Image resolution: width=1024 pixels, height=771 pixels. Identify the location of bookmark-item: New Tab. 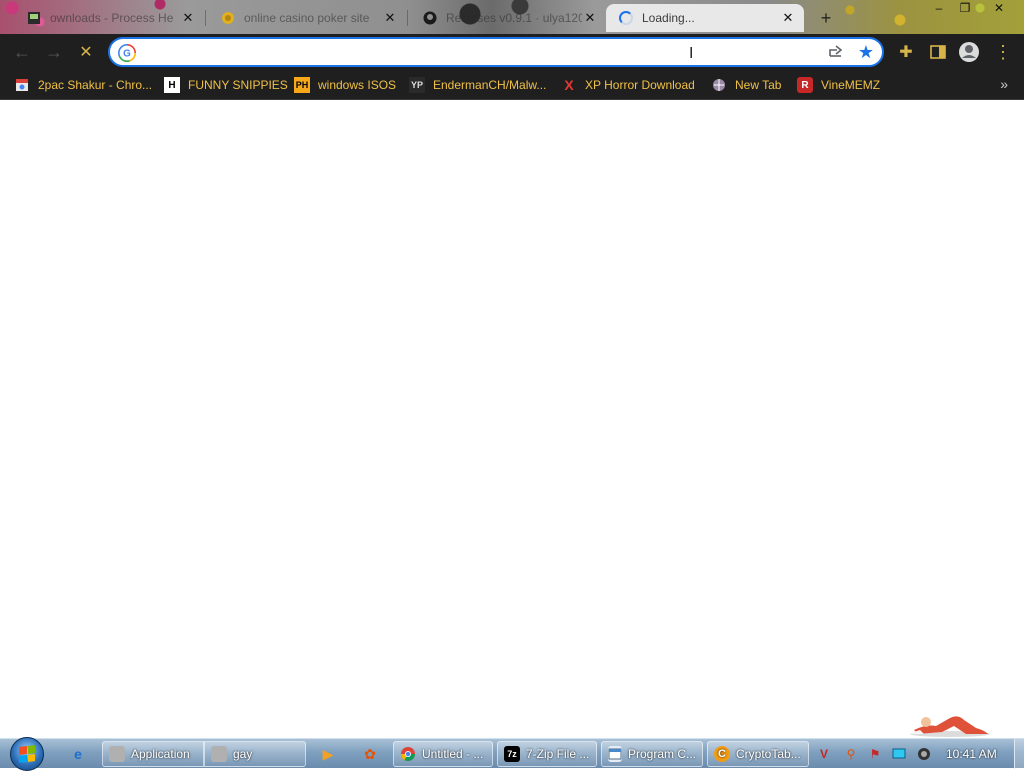
(746, 85).